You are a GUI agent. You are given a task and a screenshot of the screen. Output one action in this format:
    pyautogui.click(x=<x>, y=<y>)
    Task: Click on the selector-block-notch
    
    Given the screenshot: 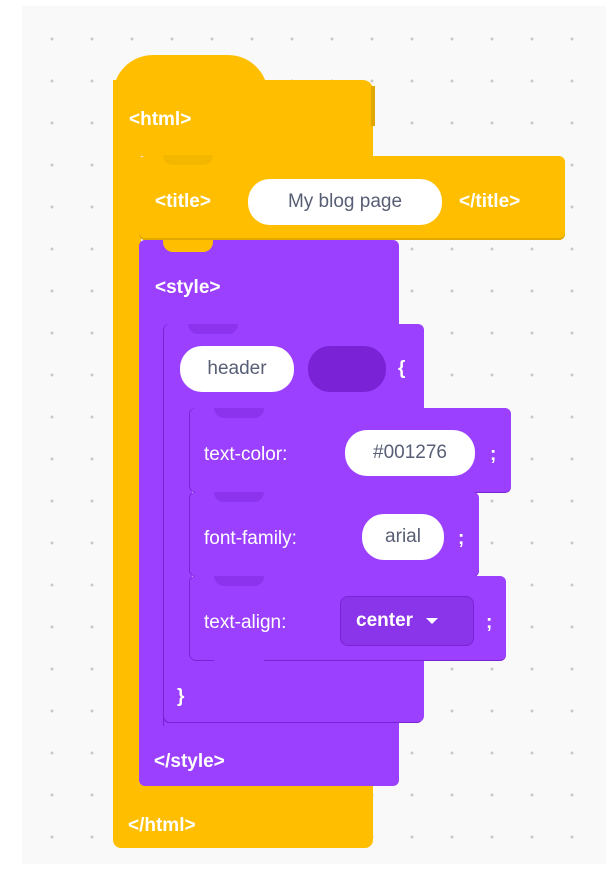 What is the action you would take?
    pyautogui.click(x=213, y=329)
    